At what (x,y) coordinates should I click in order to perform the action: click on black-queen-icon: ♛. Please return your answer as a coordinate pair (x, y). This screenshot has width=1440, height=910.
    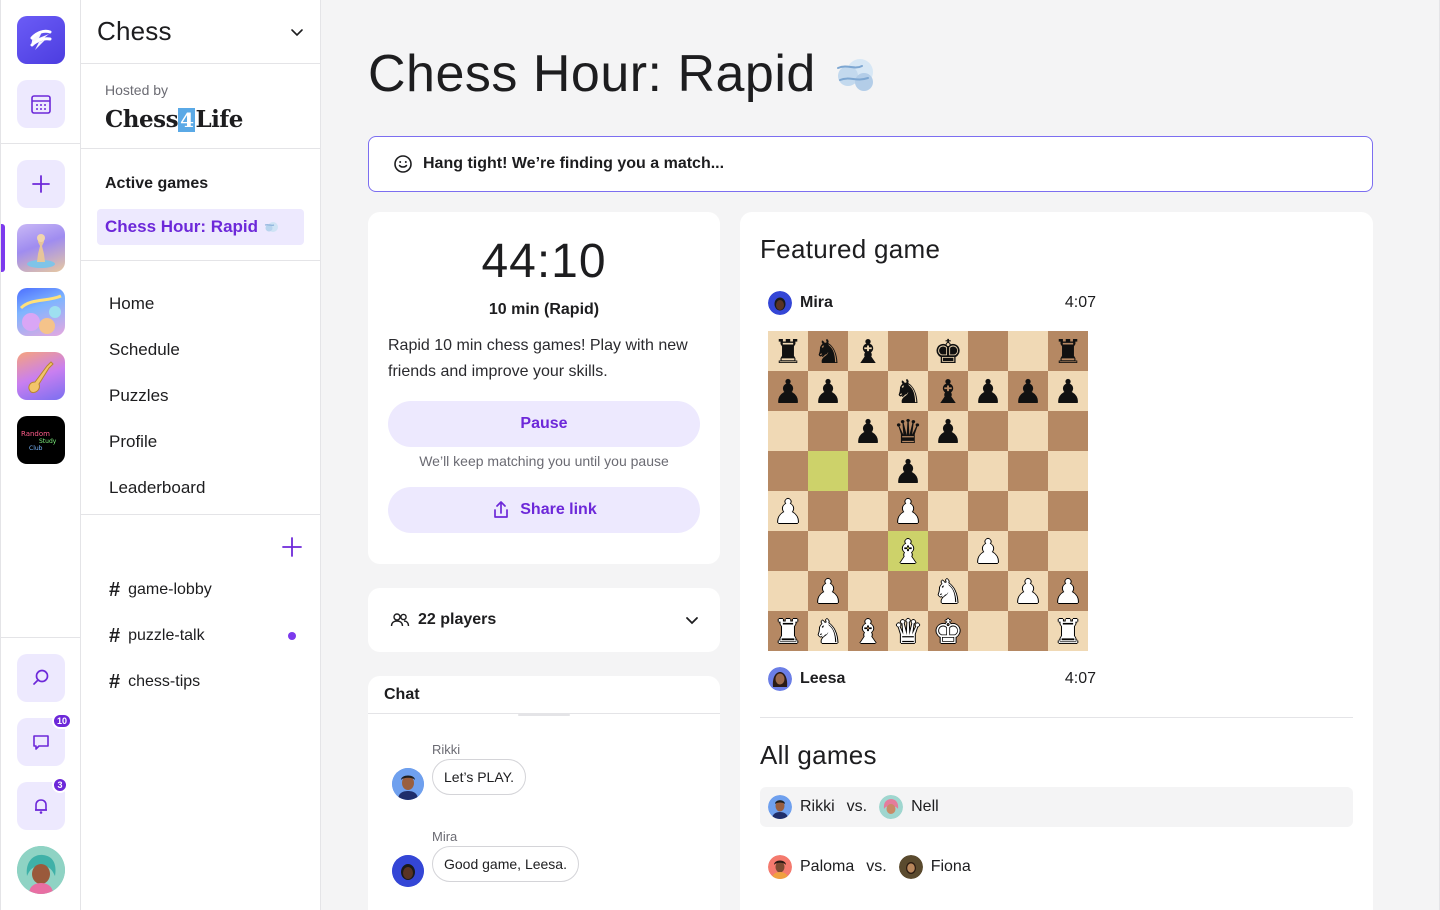
    Looking at the image, I should click on (908, 431).